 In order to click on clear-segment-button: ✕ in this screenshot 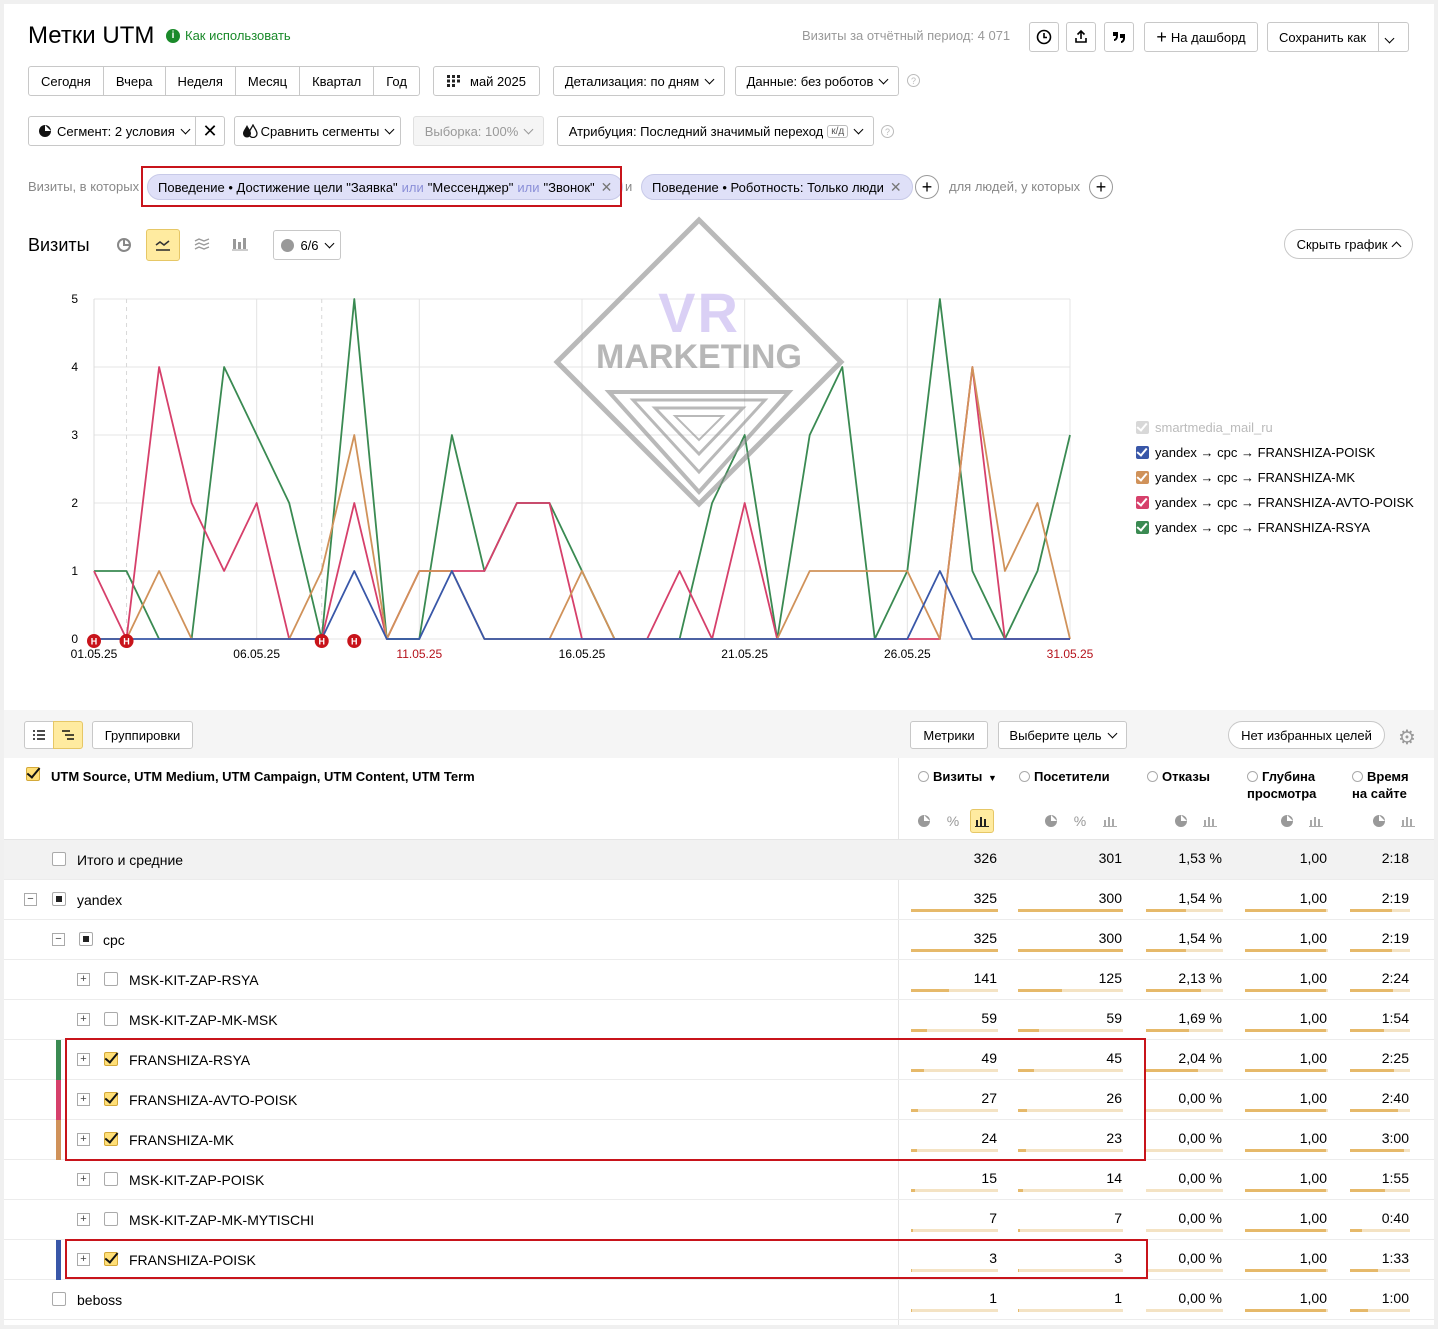, I will do `click(210, 131)`.